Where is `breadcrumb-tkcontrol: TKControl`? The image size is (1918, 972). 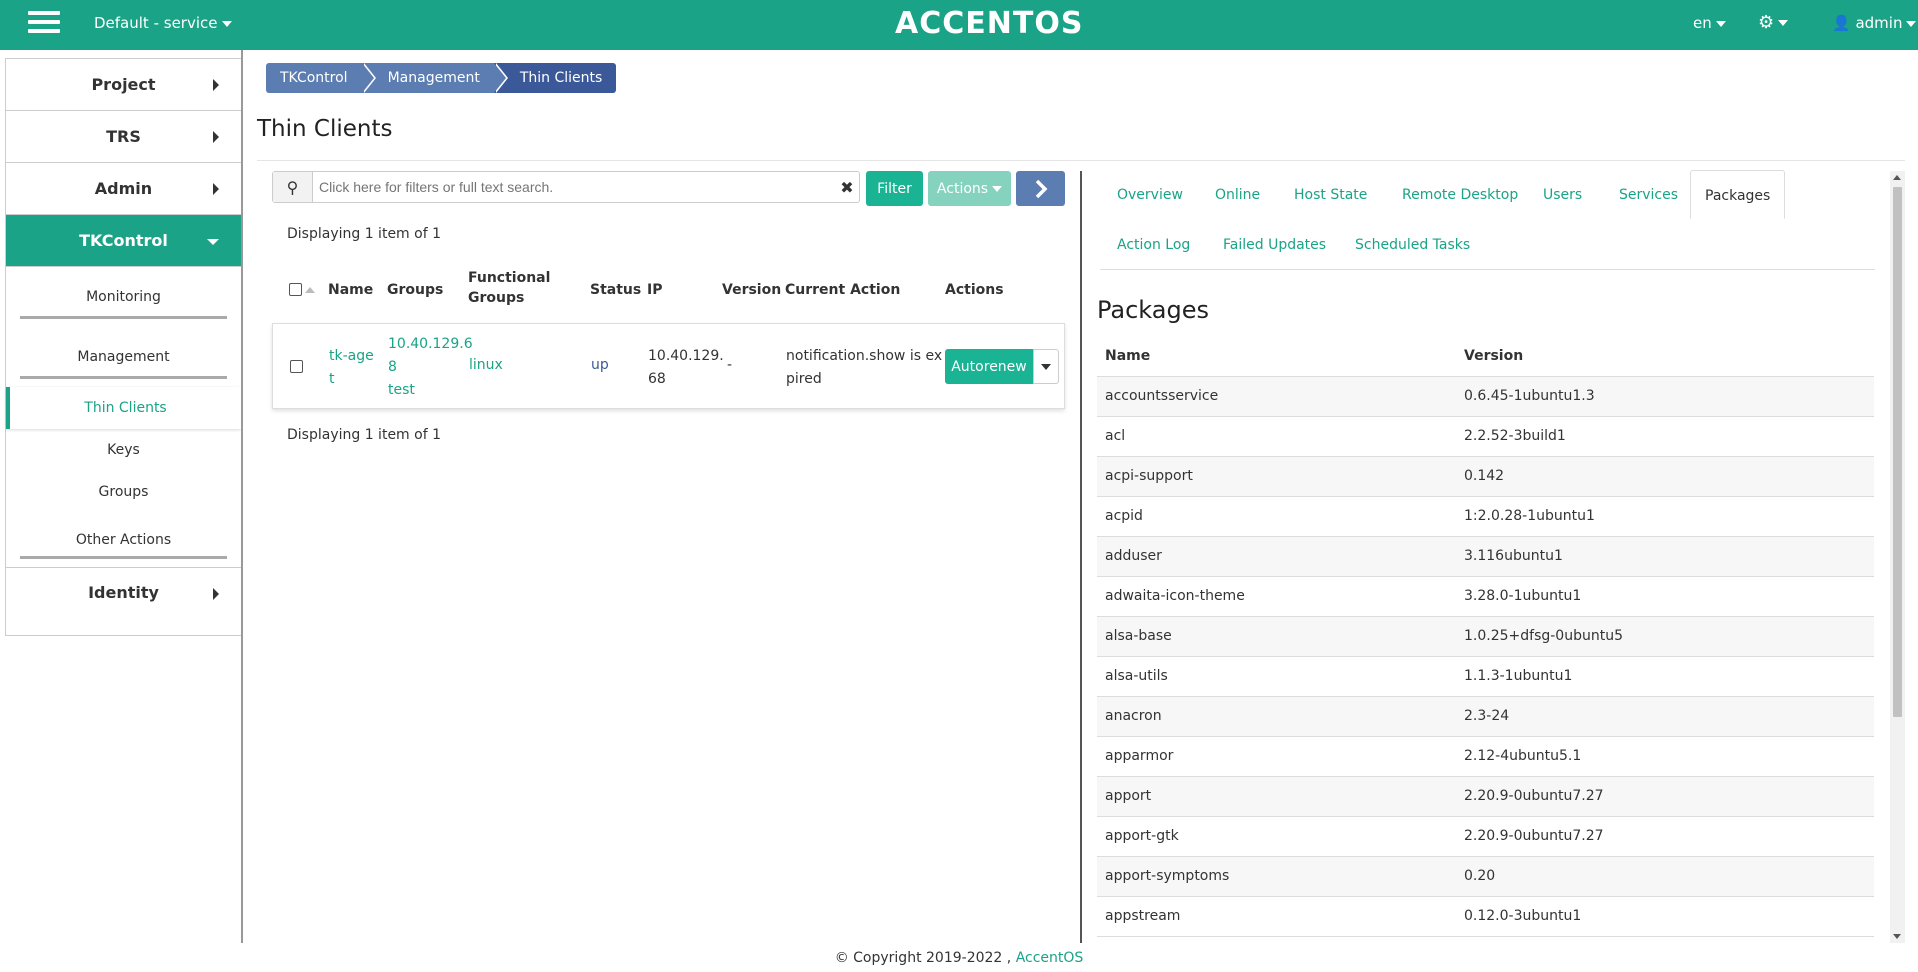 breadcrumb-tkcontrol: TKControl is located at coordinates (321, 78).